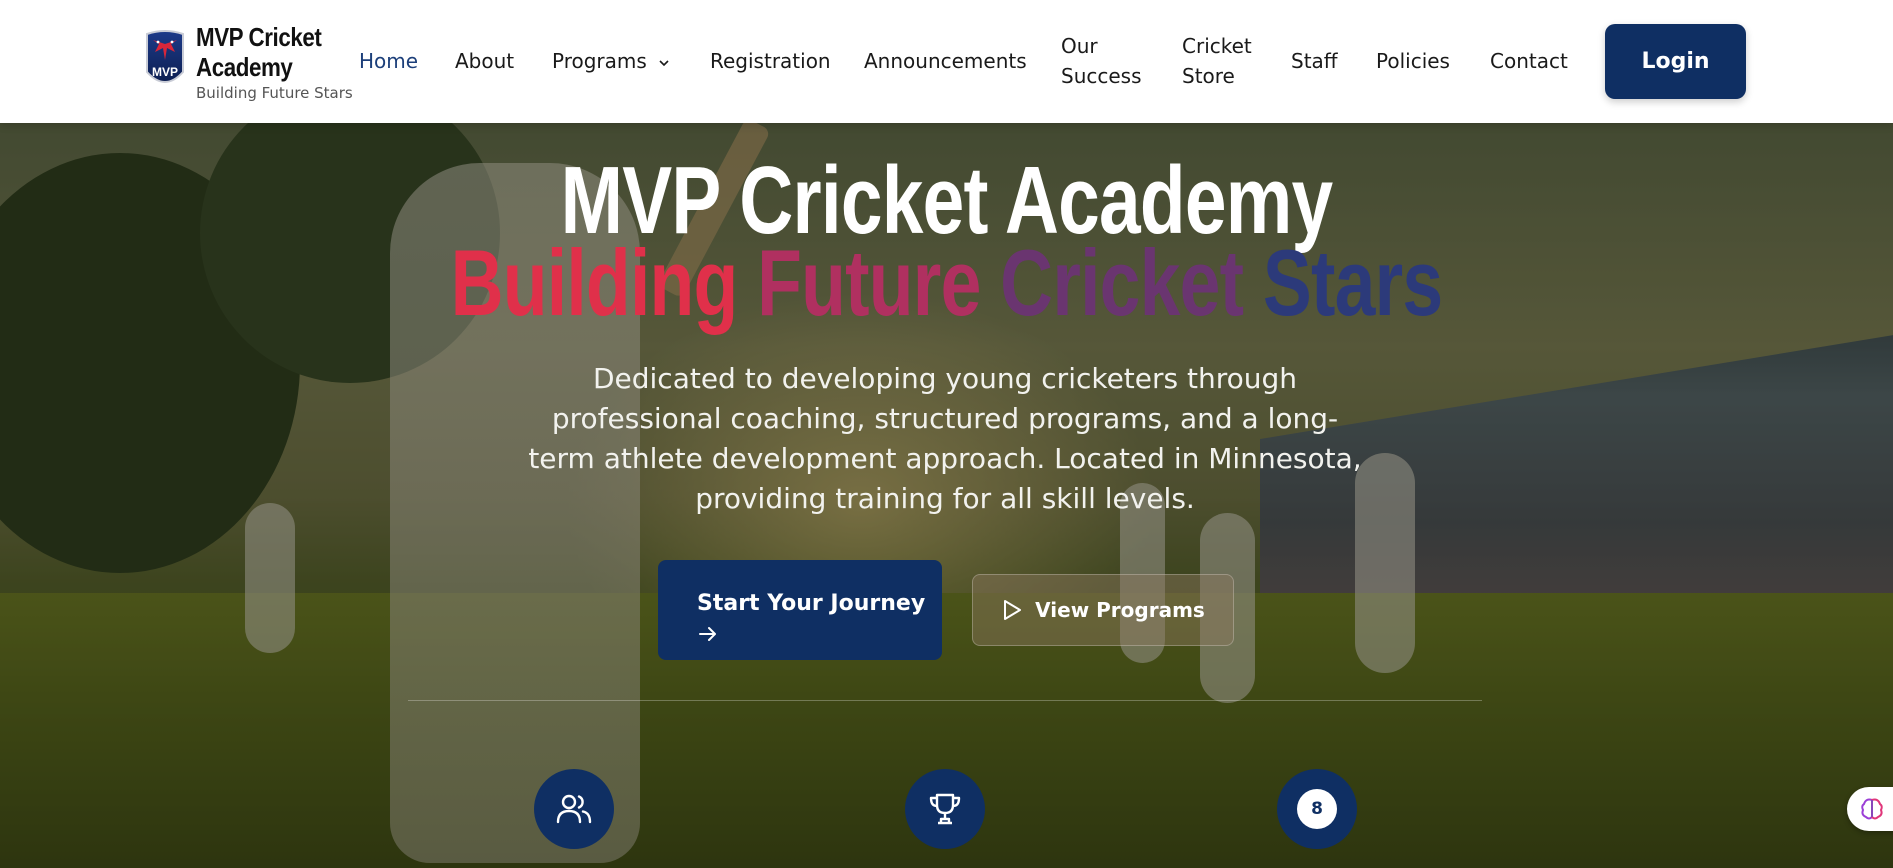 The image size is (1893, 868). What do you see at coordinates (274, 93) in the screenshot?
I see `brand-tagline: Building Future Stars` at bounding box center [274, 93].